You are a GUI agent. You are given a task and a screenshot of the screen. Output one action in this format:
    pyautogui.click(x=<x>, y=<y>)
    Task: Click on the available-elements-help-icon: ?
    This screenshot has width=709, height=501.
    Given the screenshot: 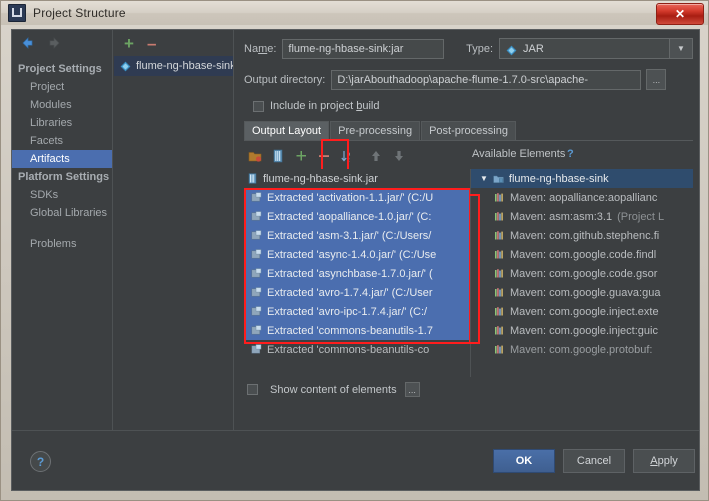 What is the action you would take?
    pyautogui.click(x=570, y=154)
    